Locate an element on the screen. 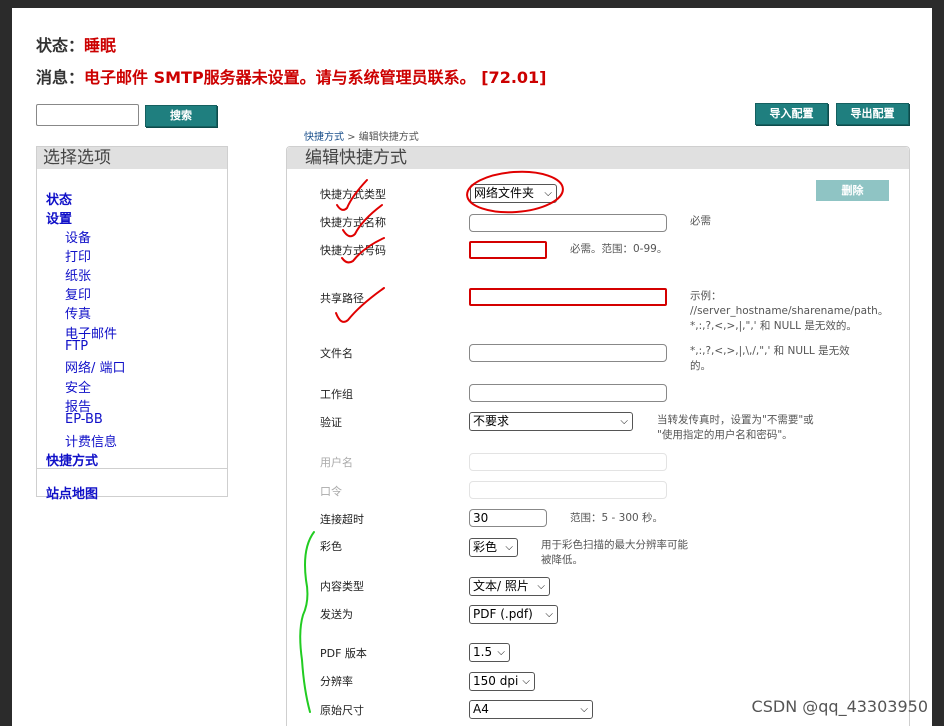  share-path-input is located at coordinates (568, 297).